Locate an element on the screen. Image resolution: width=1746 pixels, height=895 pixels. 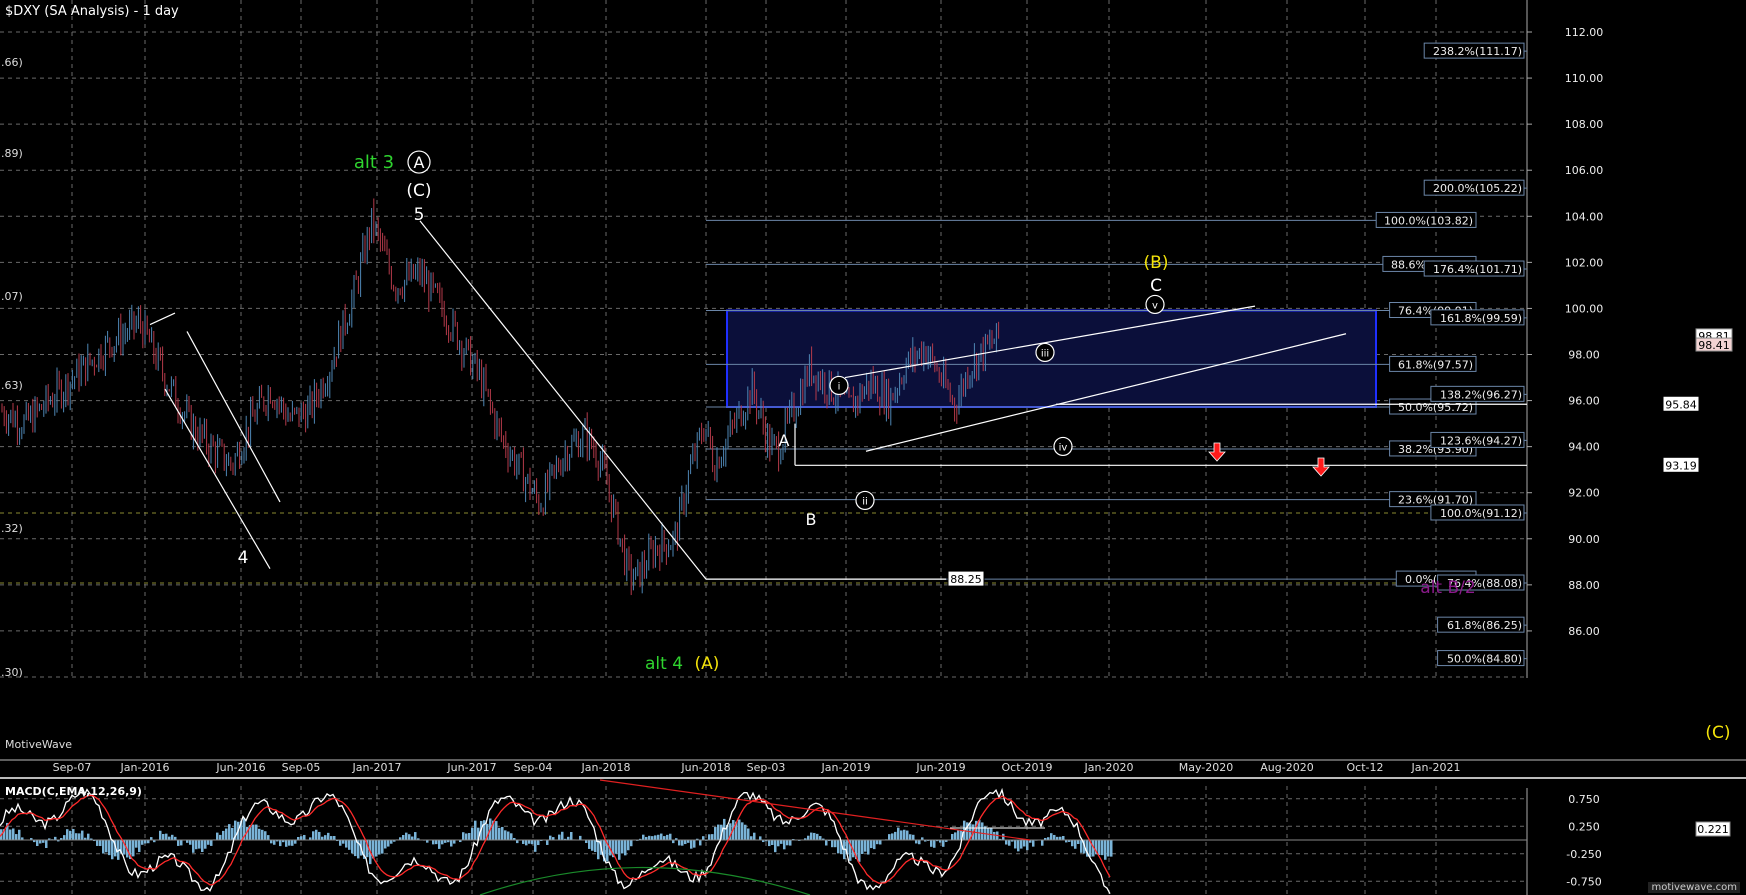
x-tick-label: Jun-2016 is located at coordinates (240, 767).